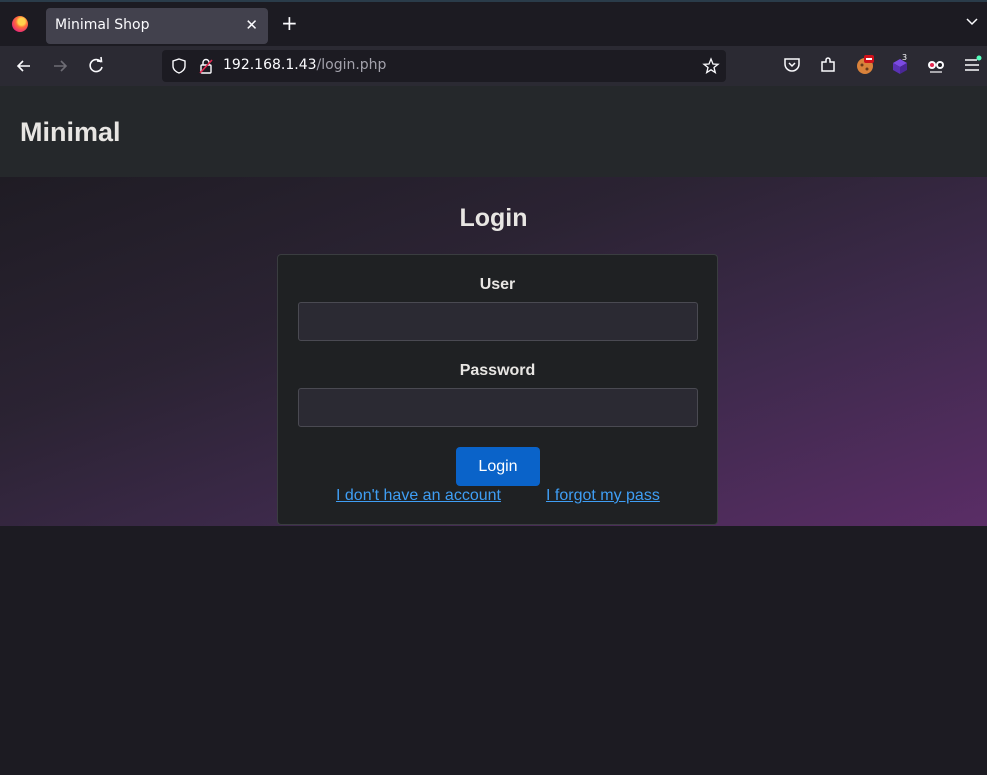 This screenshot has height=775, width=987. Describe the element at coordinates (936, 65) in the screenshot. I see `glasses-extension-icon` at that location.